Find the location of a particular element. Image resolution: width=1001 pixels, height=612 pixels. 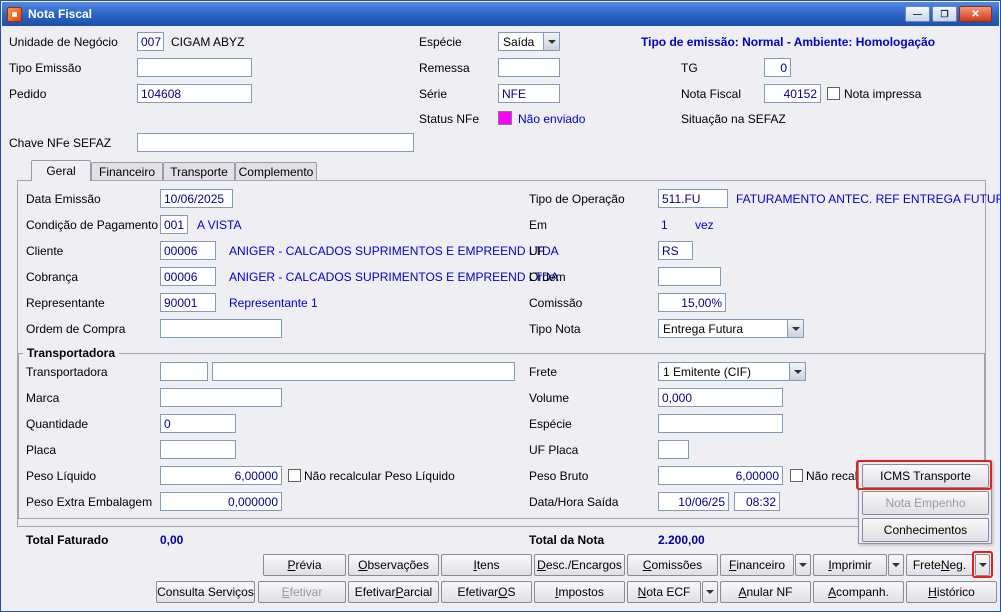

ordem-field is located at coordinates (689, 276).